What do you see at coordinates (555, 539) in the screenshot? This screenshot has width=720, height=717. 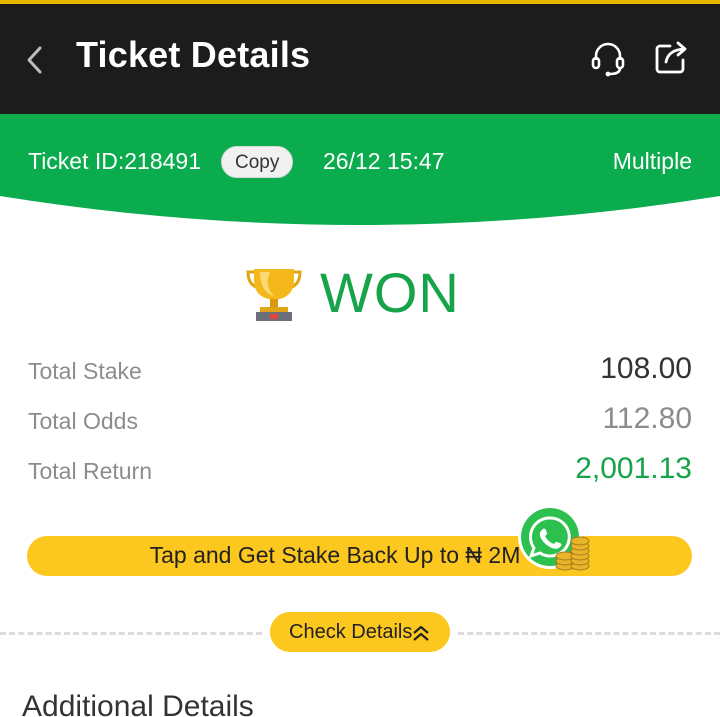 I see `whatsapp-coins-icon` at bounding box center [555, 539].